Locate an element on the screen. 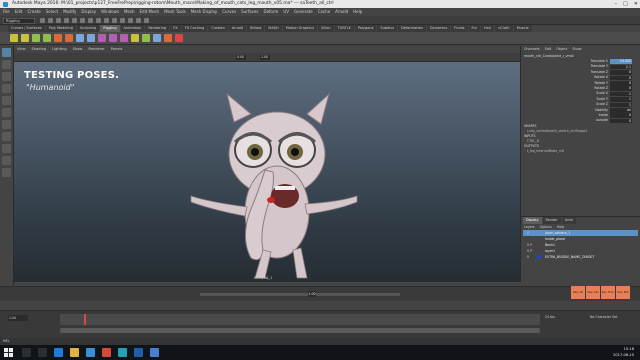 The height and width of the screenshot is (360, 640). graph-layout-icon is located at coordinates (6, 172).